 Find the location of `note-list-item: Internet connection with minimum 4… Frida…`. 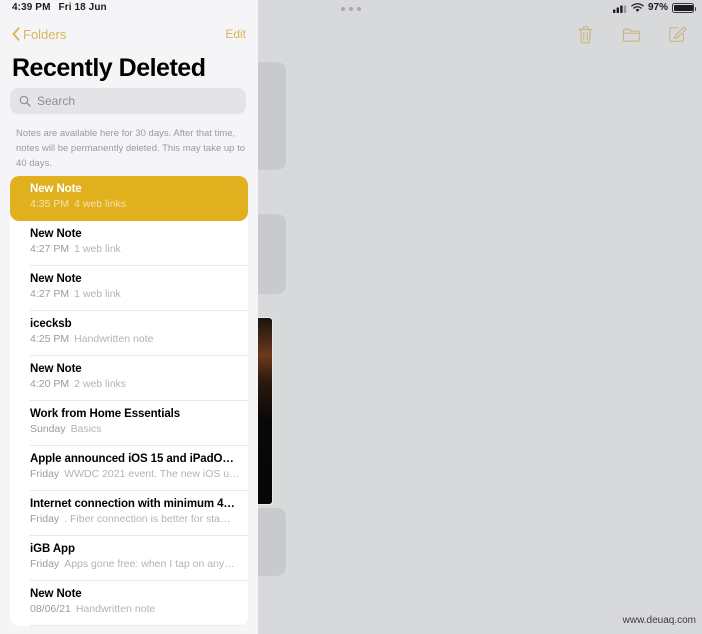

note-list-item: Internet connection with minimum 4… Frida… is located at coordinates (129, 513).